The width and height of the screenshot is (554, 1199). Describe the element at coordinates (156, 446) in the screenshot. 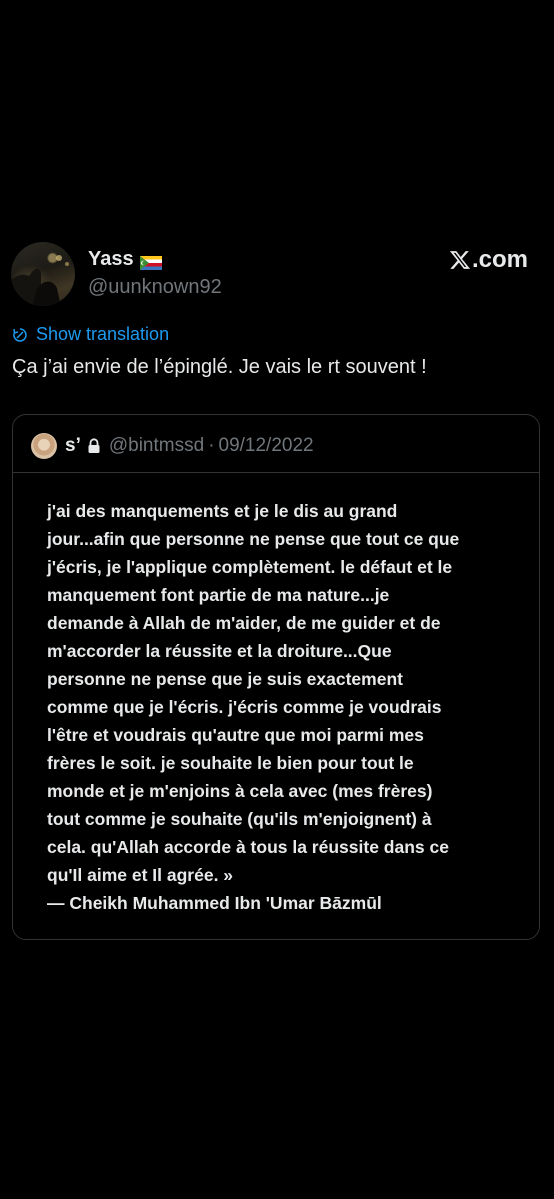

I see `quoted-handle: @bintmssd` at that location.